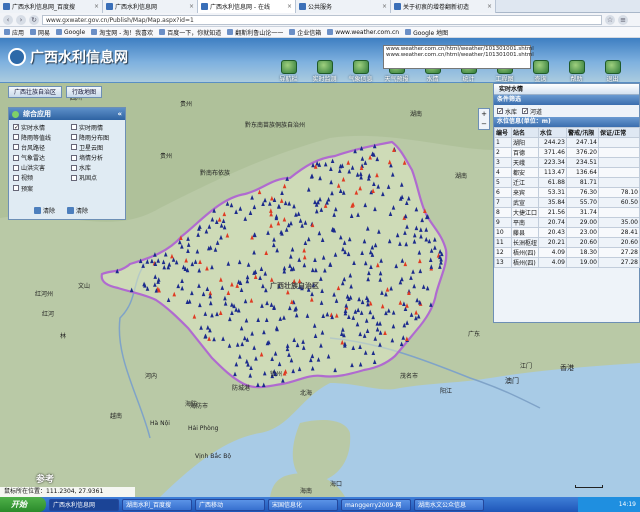 This screenshot has width=640, height=512. What do you see at coordinates (150, 6) in the screenshot?
I see `browser-tab: 广西水利信息网 ×` at bounding box center [150, 6].